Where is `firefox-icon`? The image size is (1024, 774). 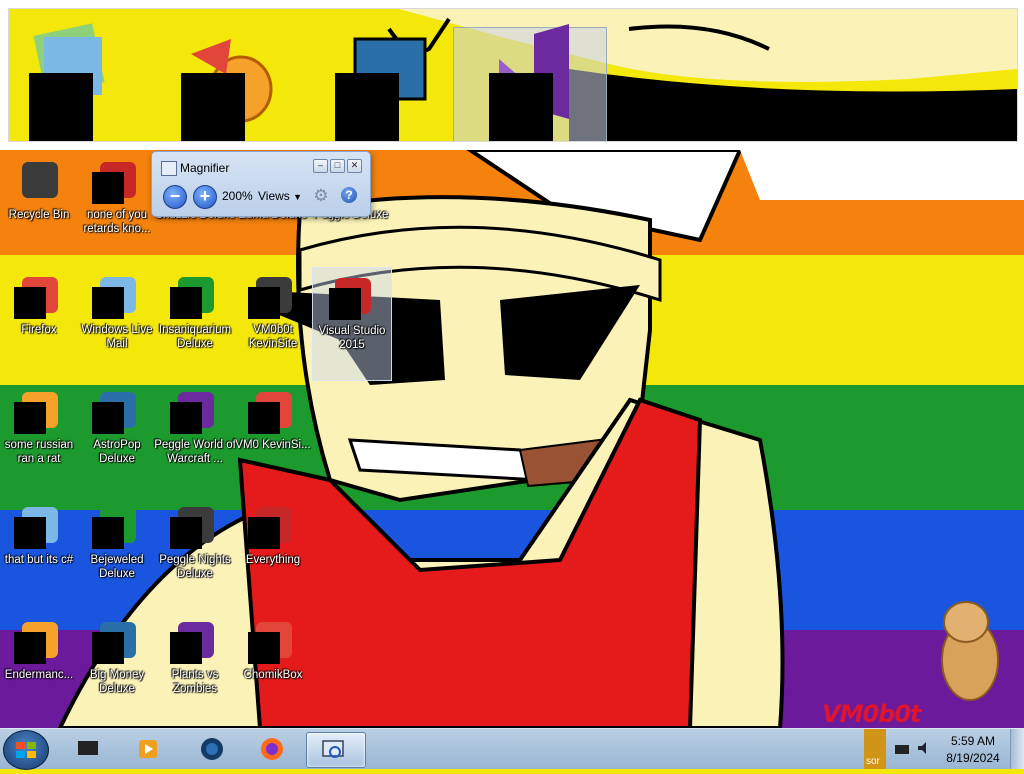
firefox-icon is located at coordinates (272, 749).